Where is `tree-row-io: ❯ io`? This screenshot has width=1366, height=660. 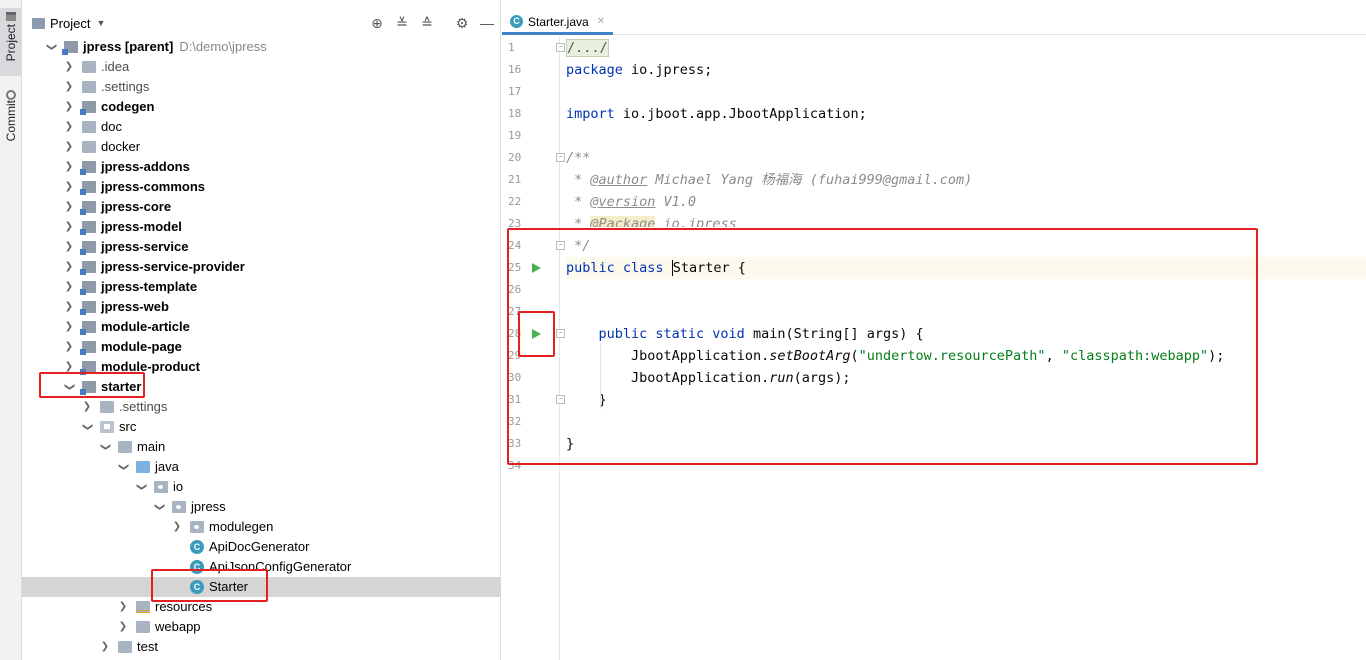 tree-row-io: ❯ io is located at coordinates (261, 487).